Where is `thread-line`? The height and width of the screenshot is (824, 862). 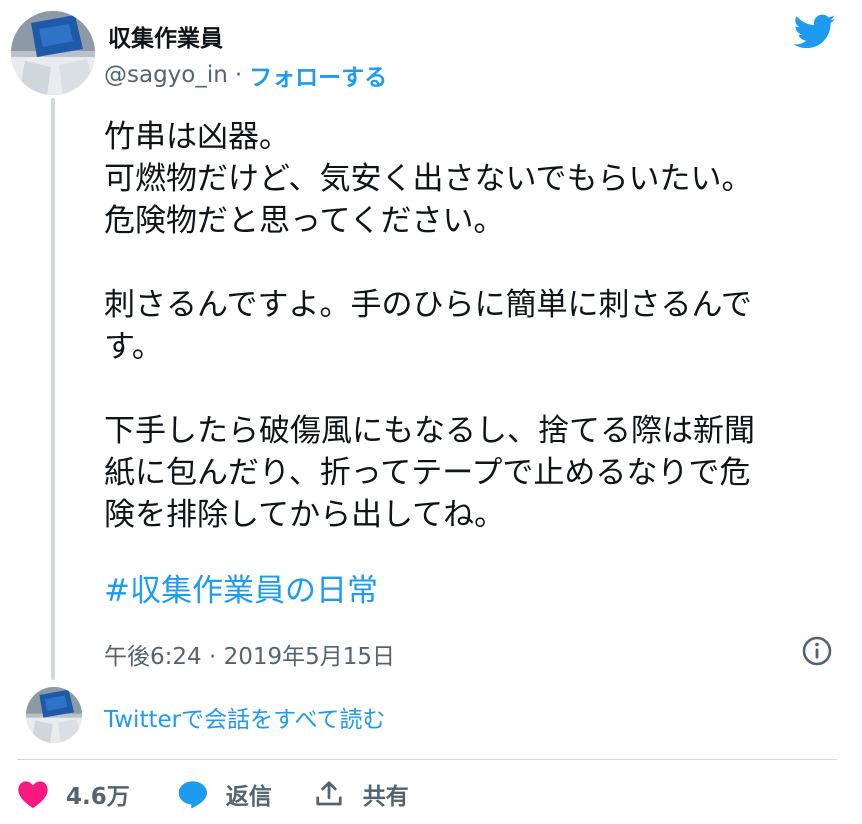
thread-line is located at coordinates (53, 389).